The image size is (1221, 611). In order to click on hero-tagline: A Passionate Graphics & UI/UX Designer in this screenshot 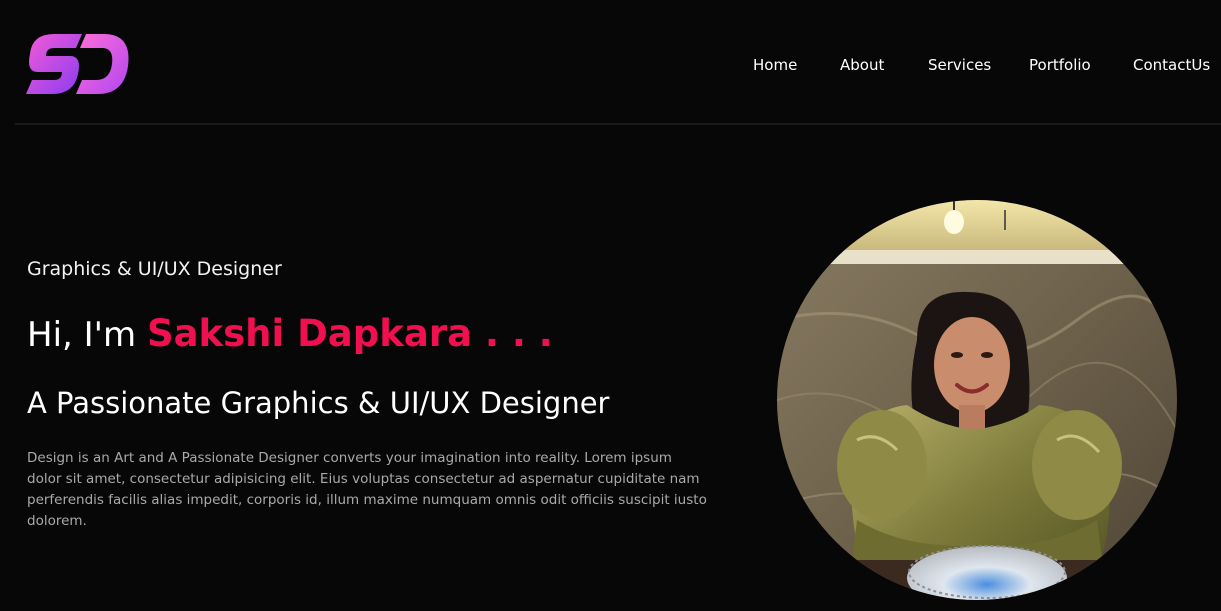, I will do `click(318, 403)`.